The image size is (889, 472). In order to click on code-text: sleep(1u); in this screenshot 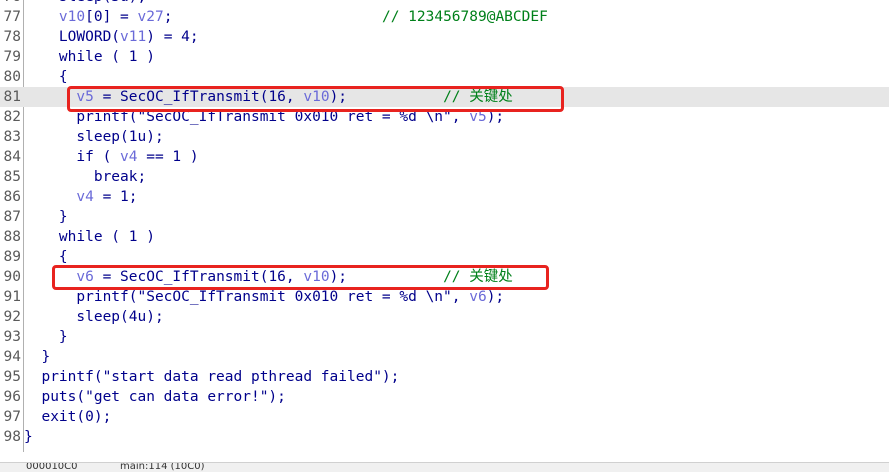, I will do `click(94, 137)`.